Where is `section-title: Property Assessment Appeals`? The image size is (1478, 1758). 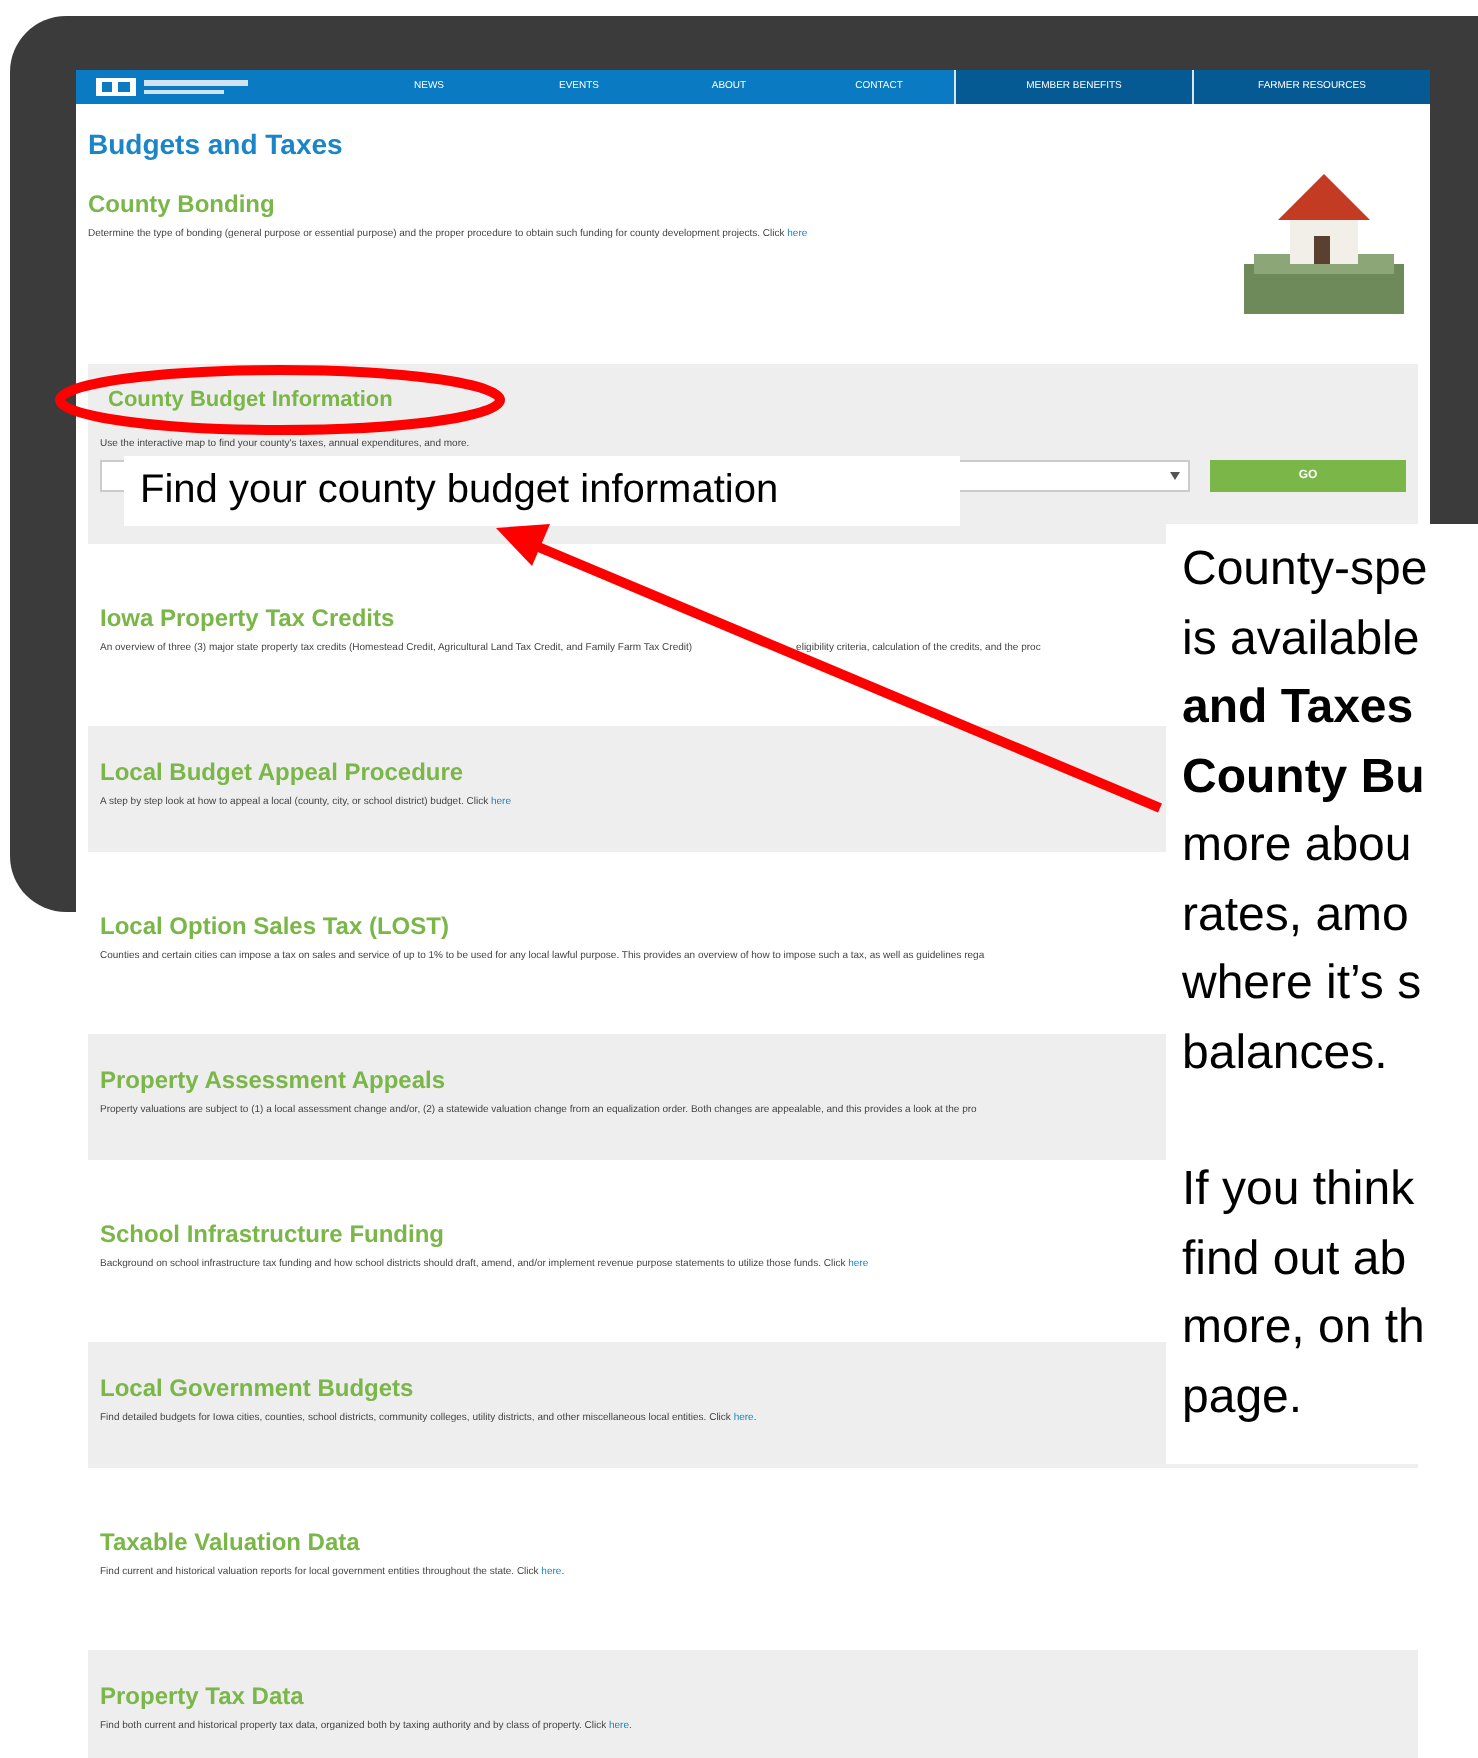 section-title: Property Assessment Appeals is located at coordinates (273, 1080).